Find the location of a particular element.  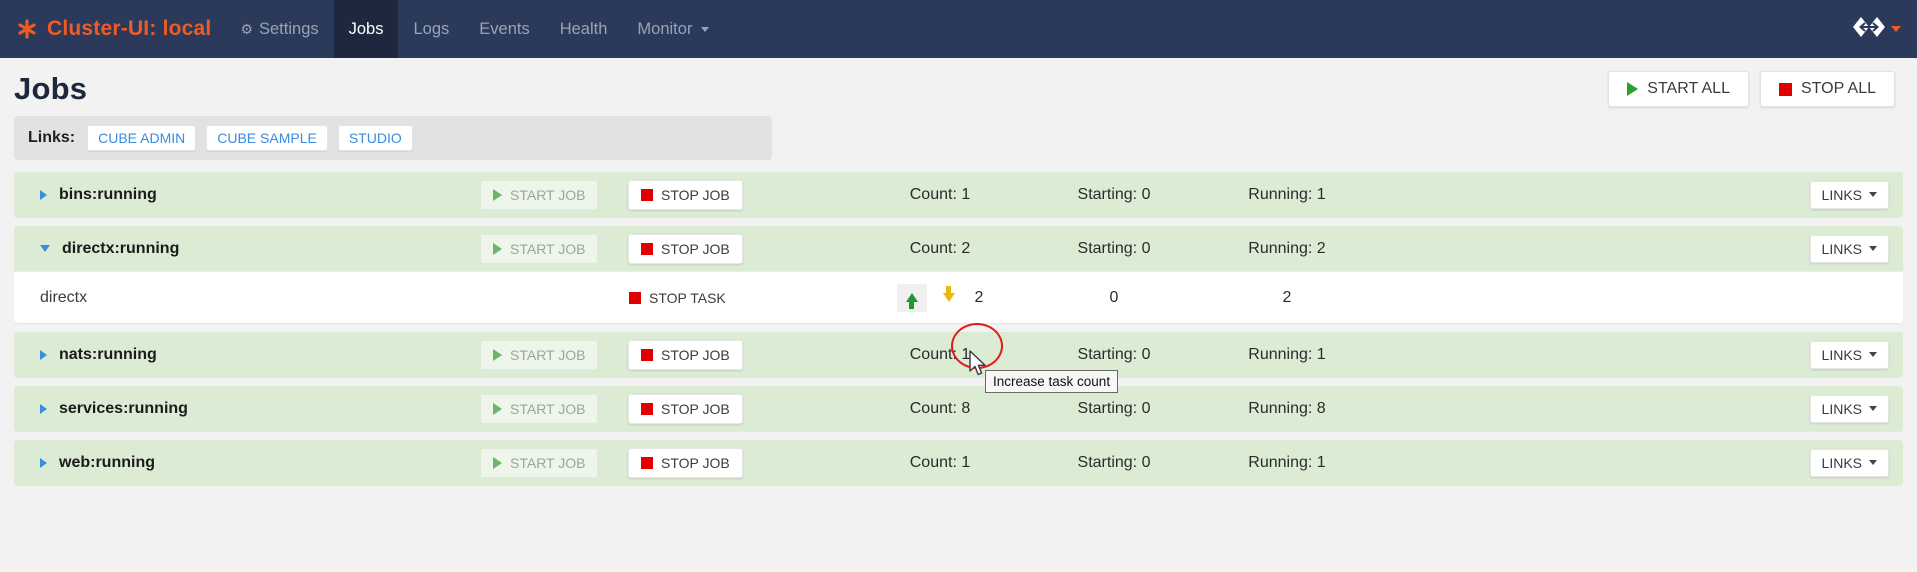

links-bar-label: Links: is located at coordinates (52, 137).